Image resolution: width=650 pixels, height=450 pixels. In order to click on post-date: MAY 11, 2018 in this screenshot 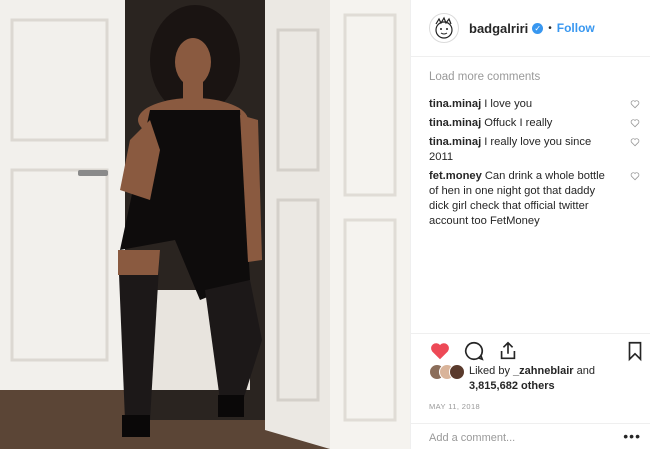, I will do `click(454, 406)`.